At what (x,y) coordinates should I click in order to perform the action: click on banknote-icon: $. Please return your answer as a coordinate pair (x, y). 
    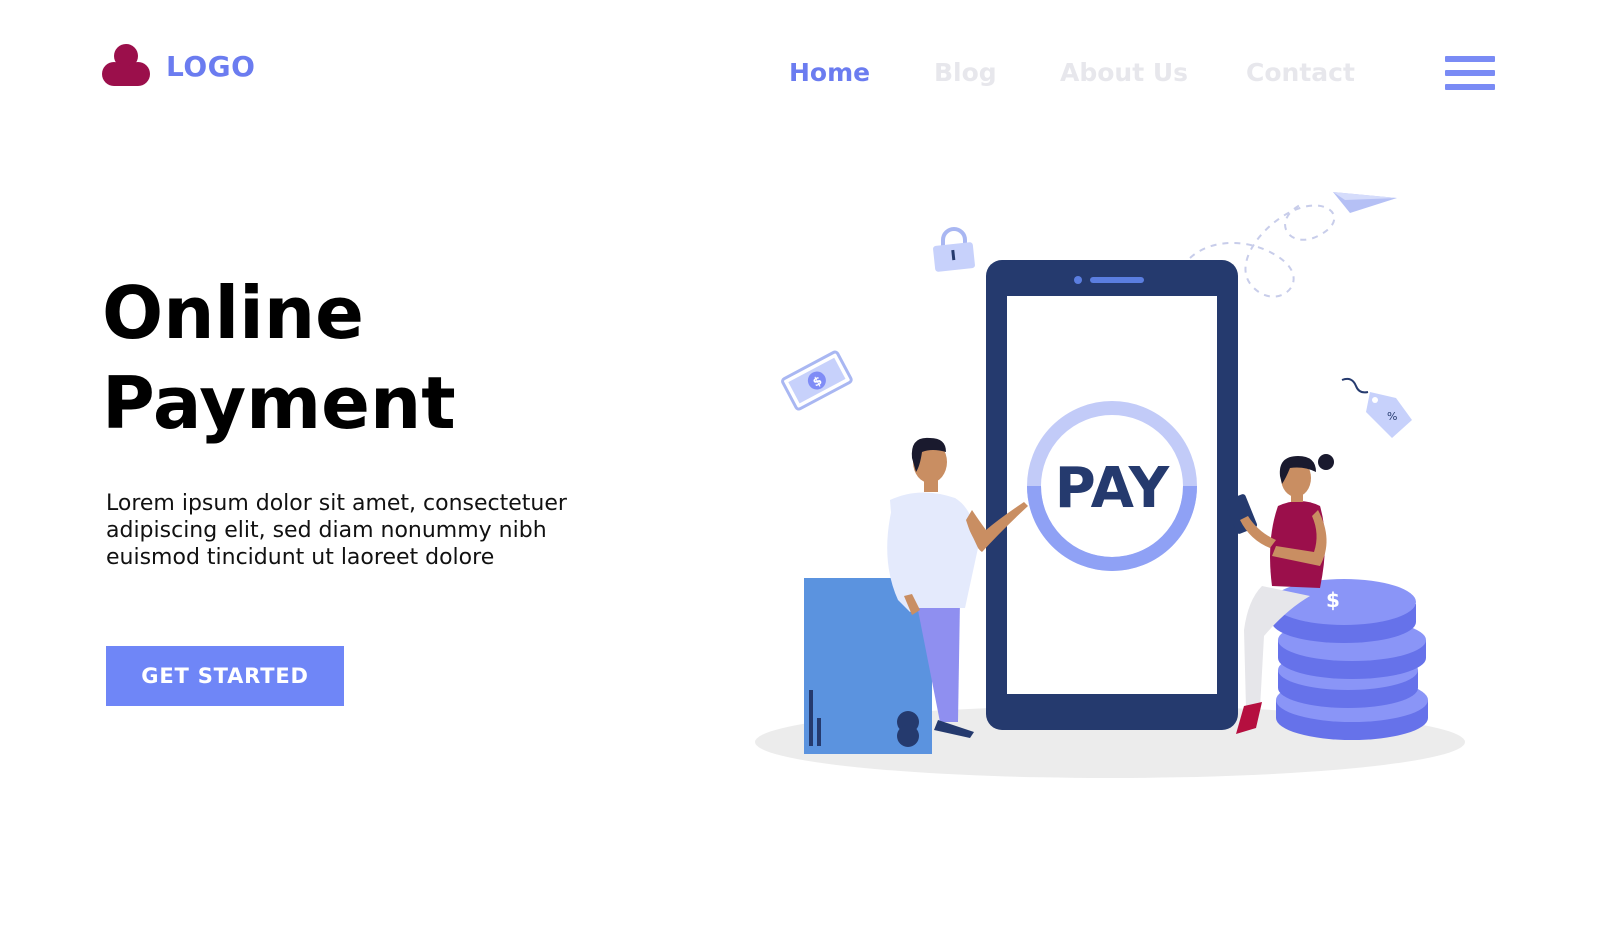
    Looking at the image, I should click on (817, 380).